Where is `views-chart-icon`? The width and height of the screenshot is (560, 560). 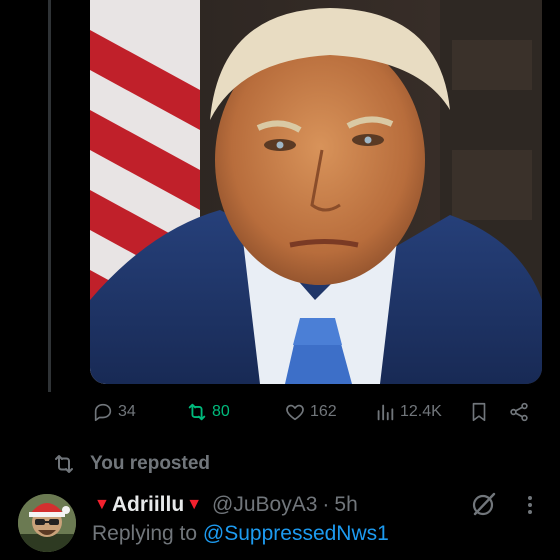 views-chart-icon is located at coordinates (385, 412).